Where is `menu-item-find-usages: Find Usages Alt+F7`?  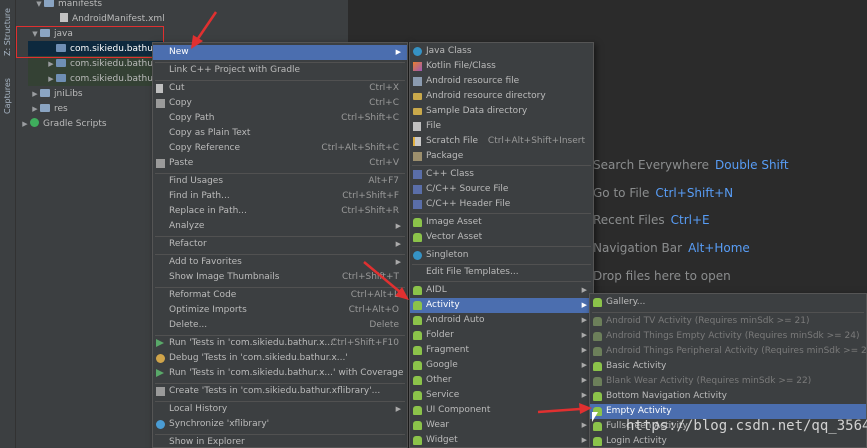 menu-item-find-usages: Find Usages Alt+F7 is located at coordinates (280, 181).